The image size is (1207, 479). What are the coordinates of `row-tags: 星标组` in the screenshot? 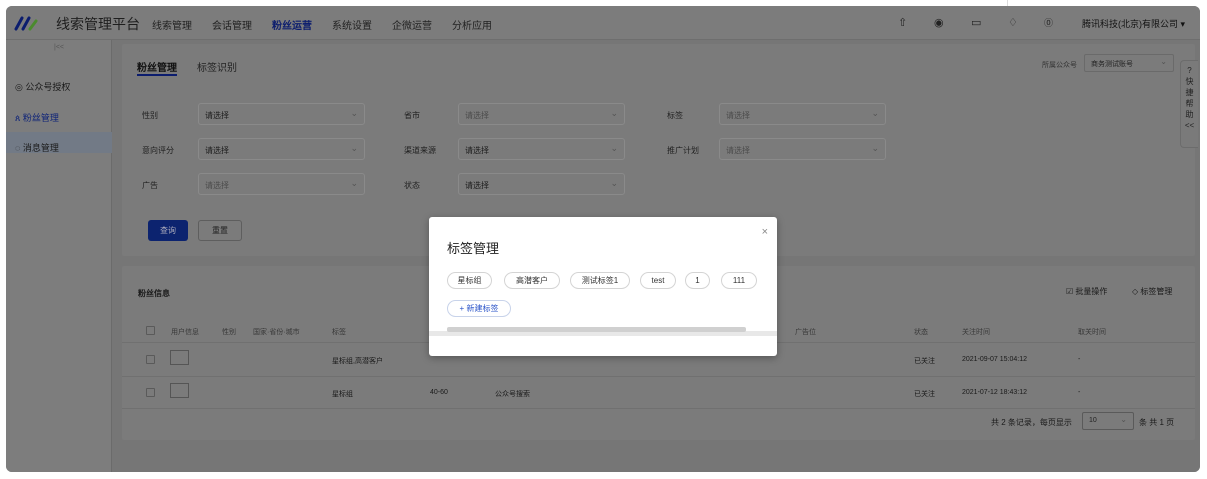 It's located at (342, 394).